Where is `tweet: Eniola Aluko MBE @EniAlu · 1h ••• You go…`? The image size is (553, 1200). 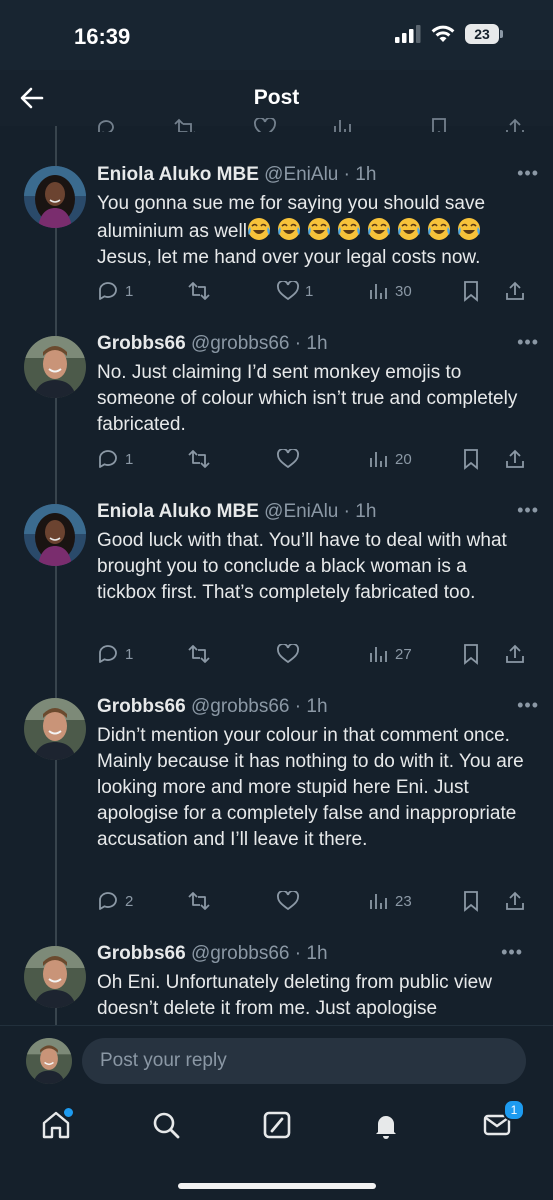 tweet: Eniola Aluko MBE @EniAlu · 1h ••• You go… is located at coordinates (317, 217).